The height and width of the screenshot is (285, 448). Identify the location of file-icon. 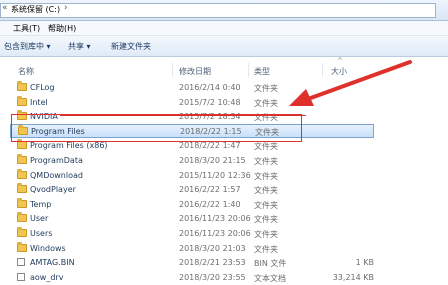
(21, 276).